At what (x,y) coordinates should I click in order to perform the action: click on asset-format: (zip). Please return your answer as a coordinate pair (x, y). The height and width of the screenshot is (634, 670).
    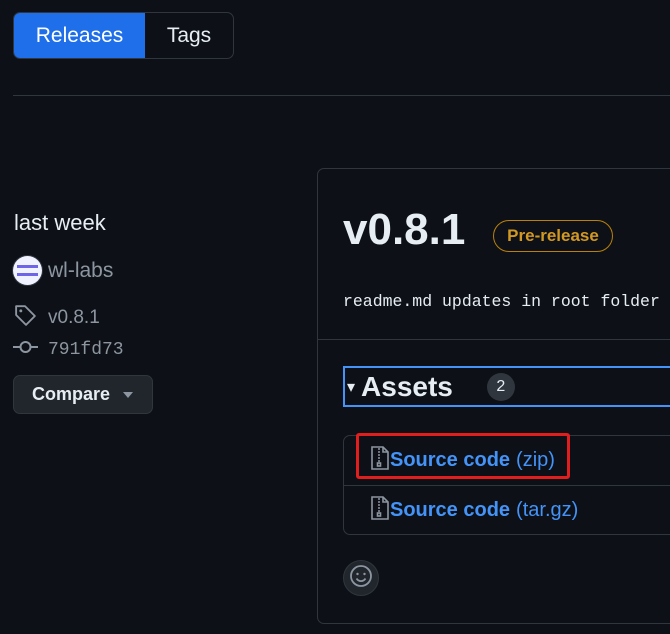
    Looking at the image, I should click on (535, 460).